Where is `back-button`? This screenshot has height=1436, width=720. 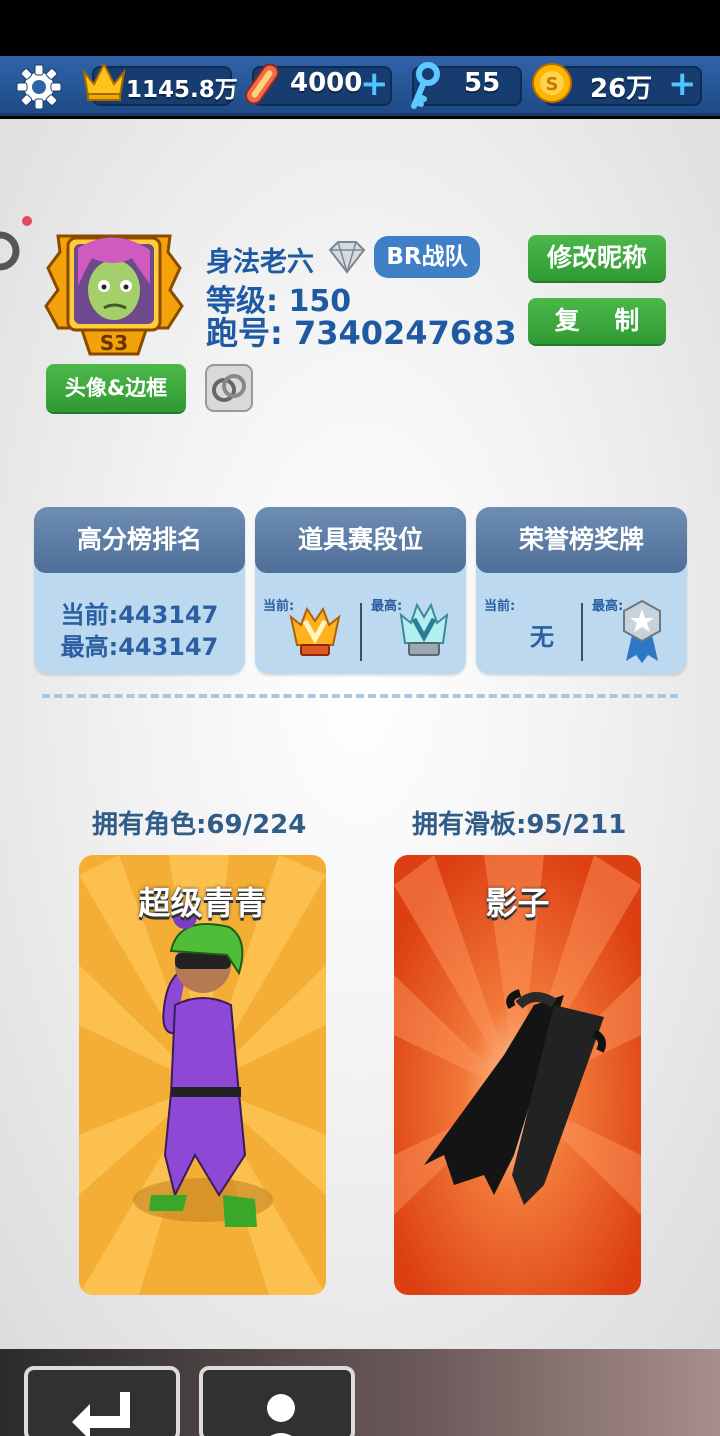 back-button is located at coordinates (102, 1401).